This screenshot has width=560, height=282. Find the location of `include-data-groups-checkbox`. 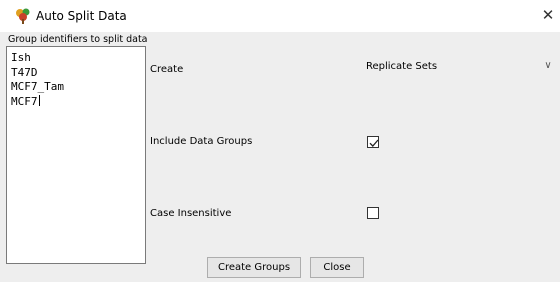

include-data-groups-checkbox is located at coordinates (373, 142).